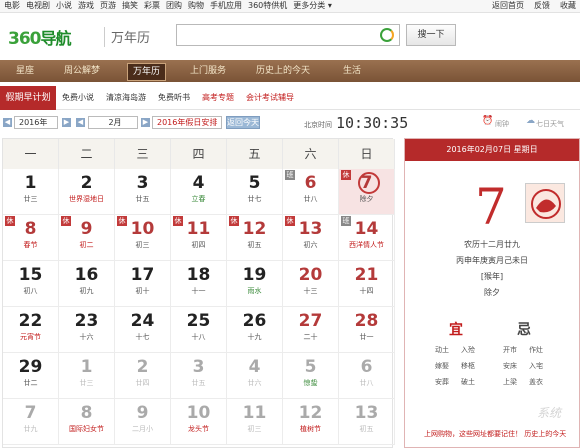 The height and width of the screenshot is (448, 580). I want to click on sub-nav-item: 高考专题, so click(218, 98).